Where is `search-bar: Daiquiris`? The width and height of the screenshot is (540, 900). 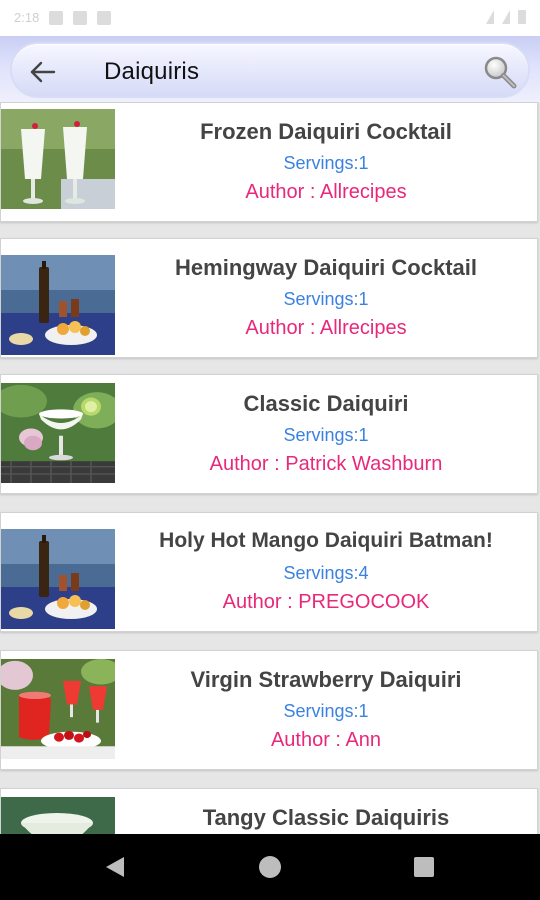
search-bar: Daiquiris is located at coordinates (270, 70).